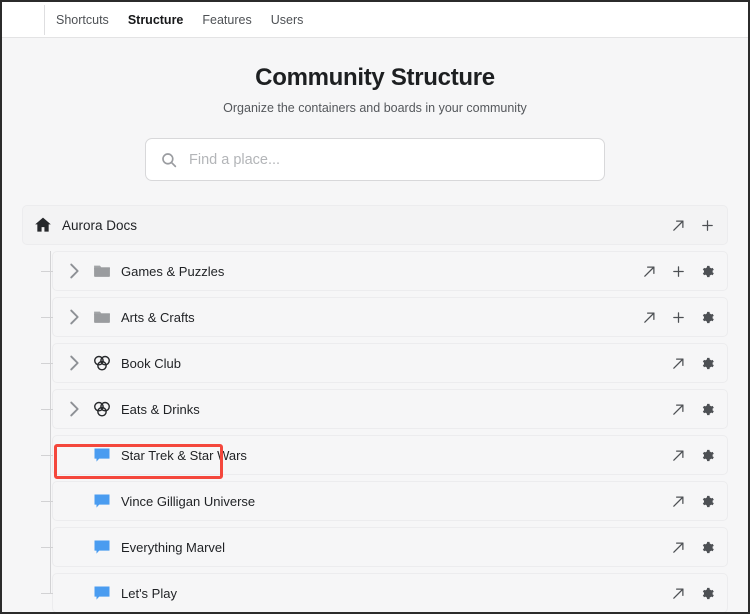 The image size is (750, 614). I want to click on top-navigation-bar: Shortcuts Structure Features Users, so click(375, 20).